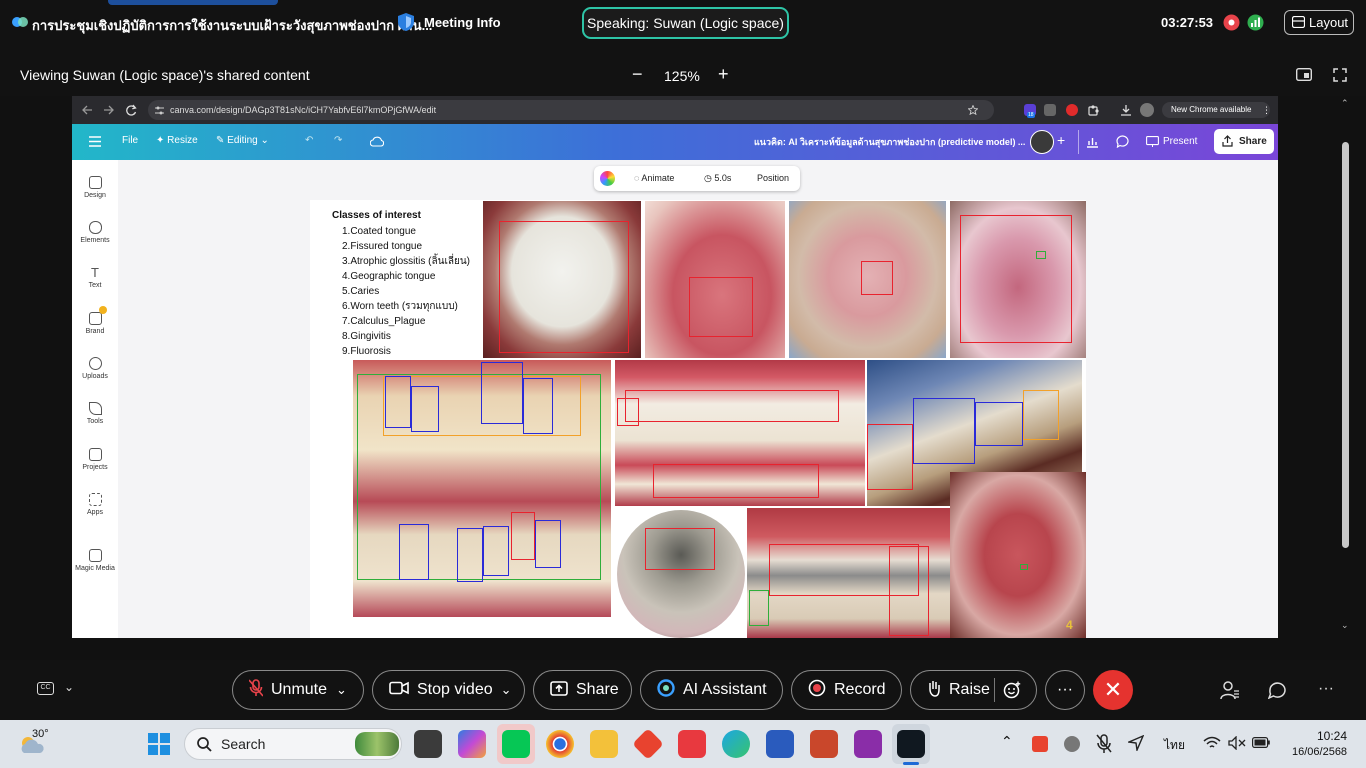 This screenshot has width=1366, height=768. I want to click on end-call-button: ✕, so click(1113, 690).